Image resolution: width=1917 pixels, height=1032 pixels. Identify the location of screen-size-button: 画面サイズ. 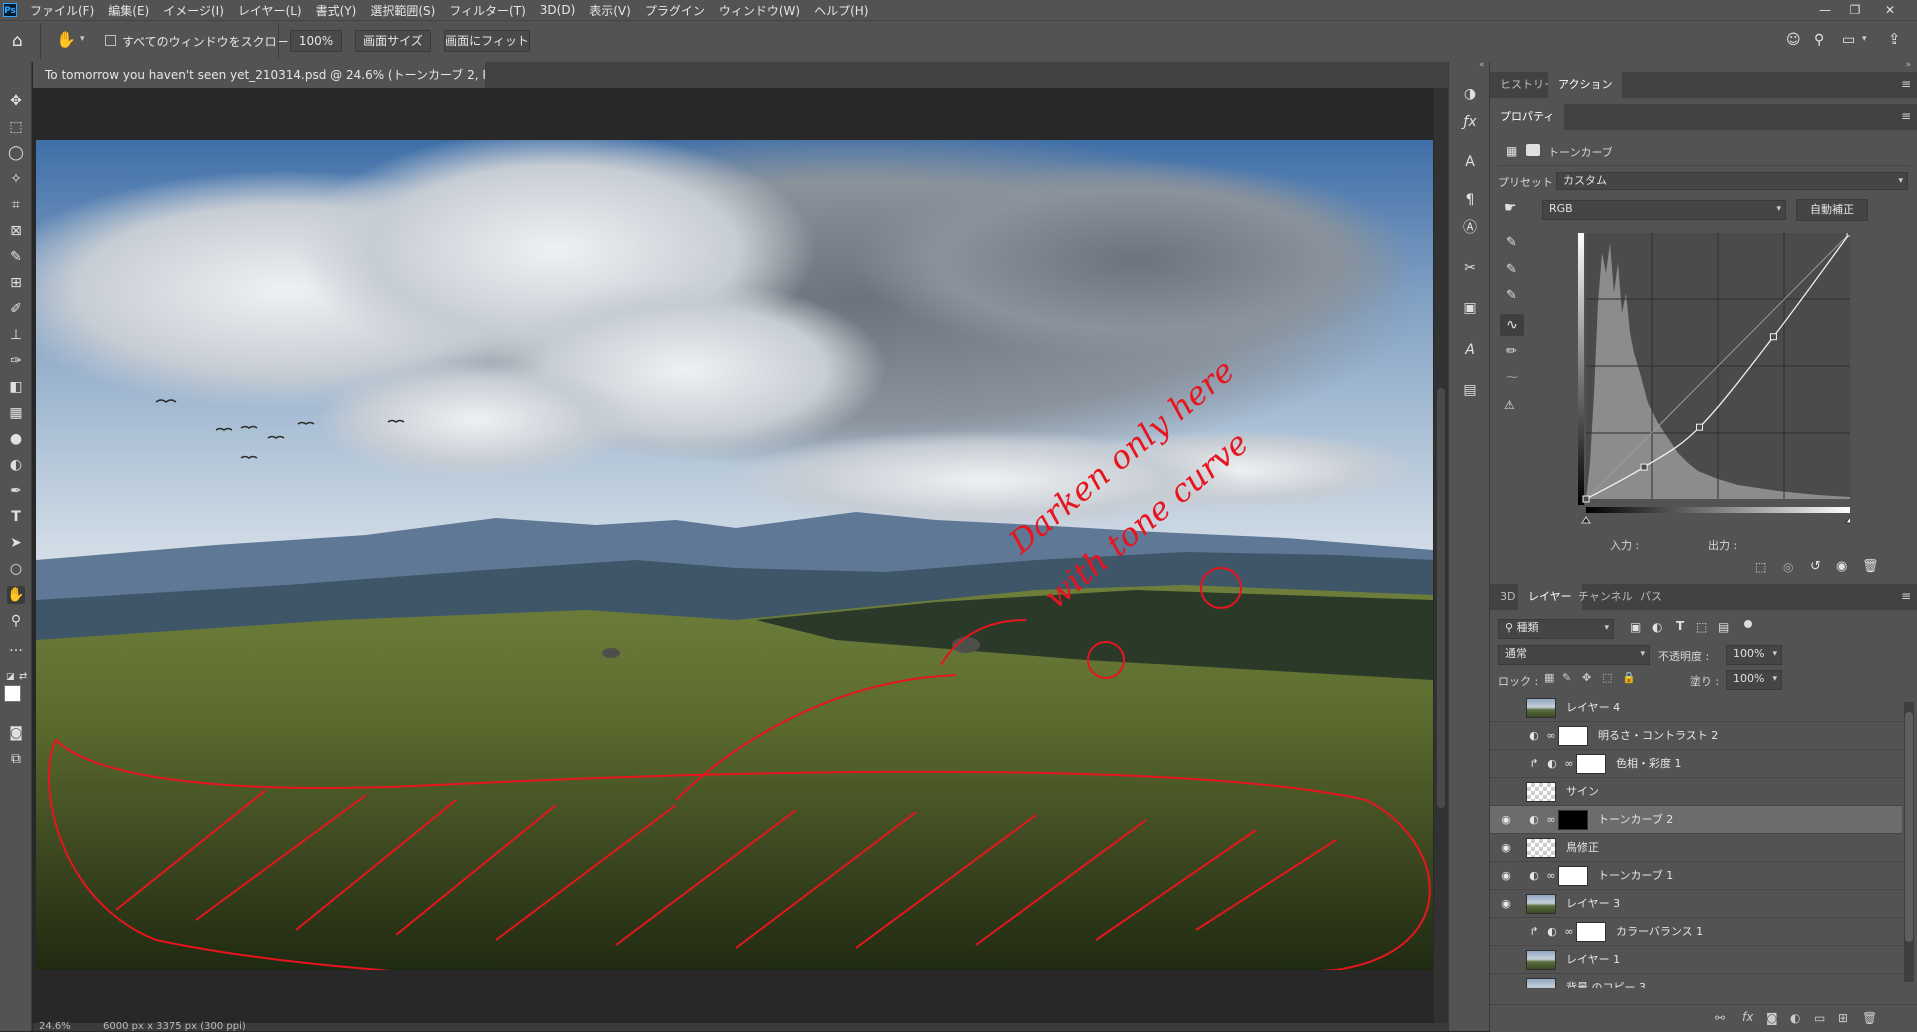
(393, 41).